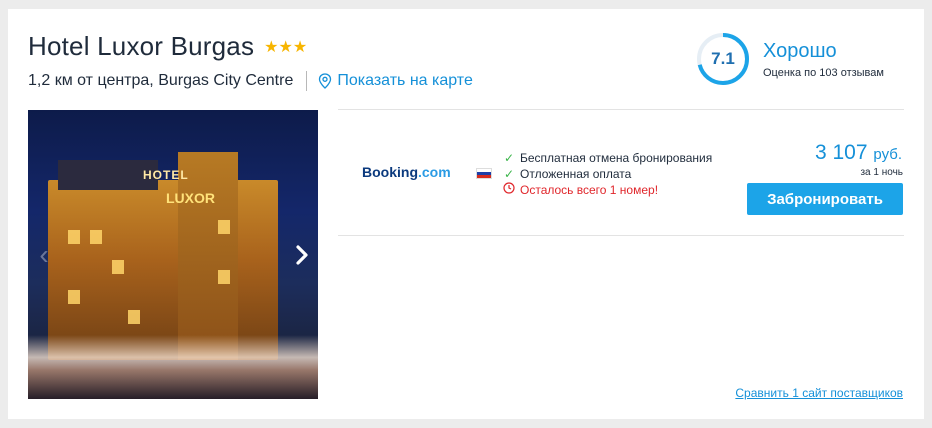 This screenshot has width=932, height=428. What do you see at coordinates (805, 393) in the screenshot?
I see `compare-providers-link: Сравнить 1 сайт поставщиков` at bounding box center [805, 393].